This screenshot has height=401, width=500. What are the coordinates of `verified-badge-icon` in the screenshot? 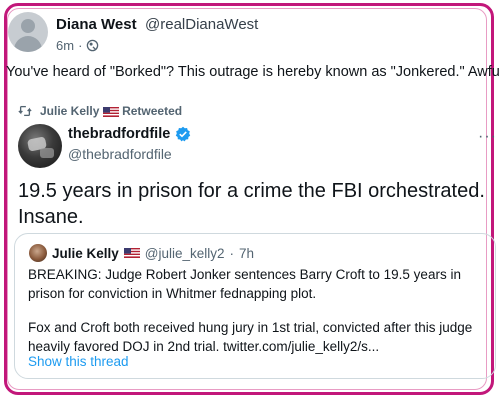 It's located at (183, 134).